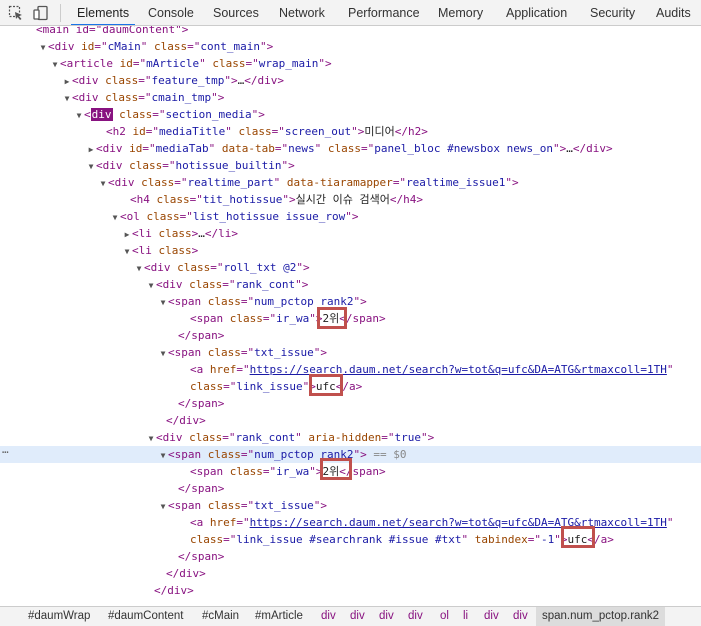 Image resolution: width=701 pixels, height=626 pixels. Describe the element at coordinates (350, 216) in the screenshot. I see `dom-node-row: ▼ <ol class="list_hotissue issue_row">` at that location.